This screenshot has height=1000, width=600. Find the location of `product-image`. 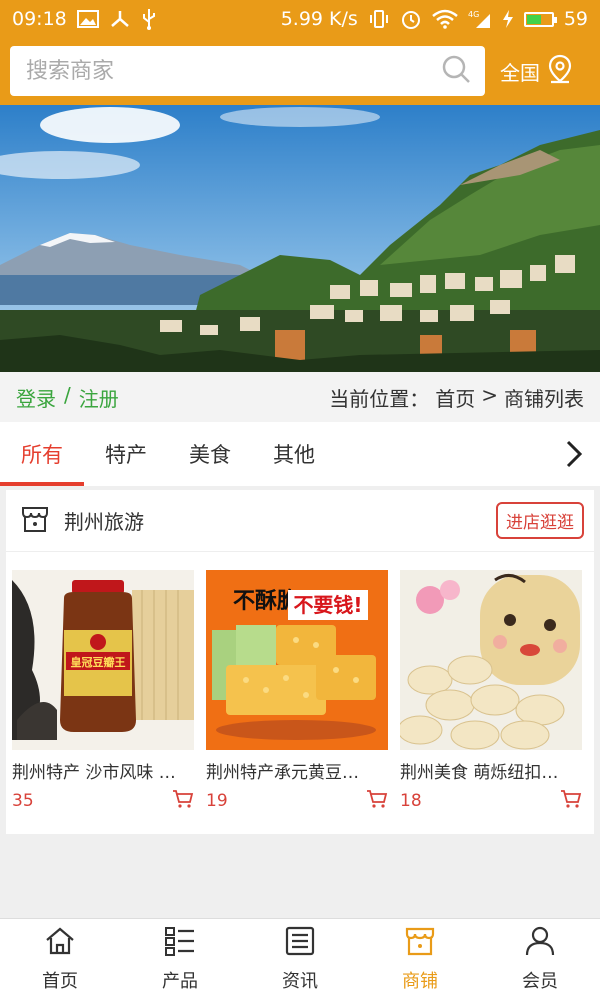

product-image is located at coordinates (491, 660).